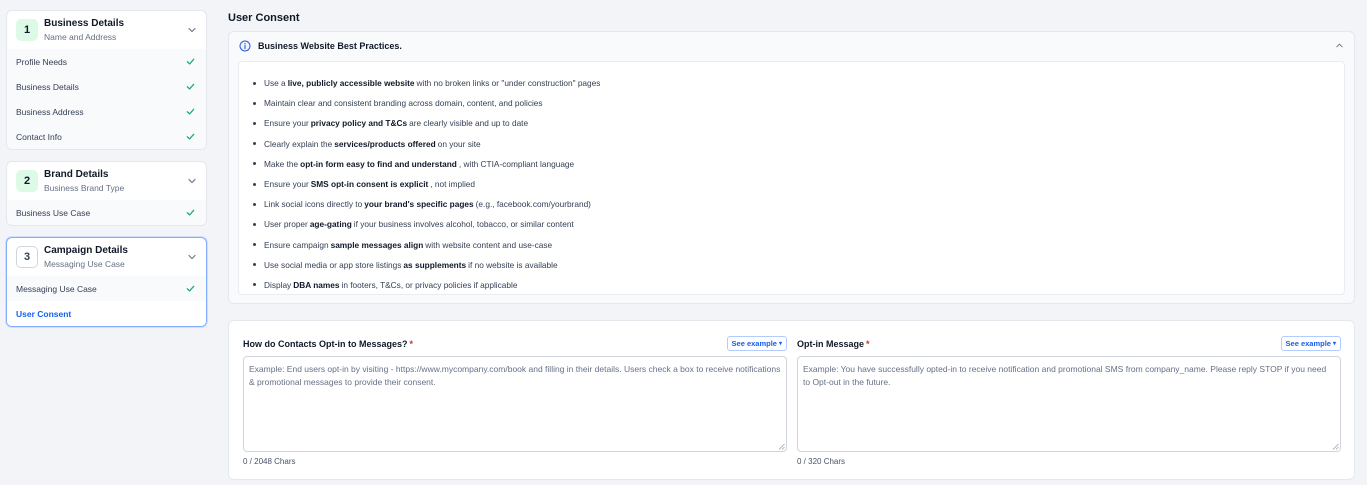  Describe the element at coordinates (106, 111) in the screenshot. I see `sidebar-item-business-address: Business Address` at that location.